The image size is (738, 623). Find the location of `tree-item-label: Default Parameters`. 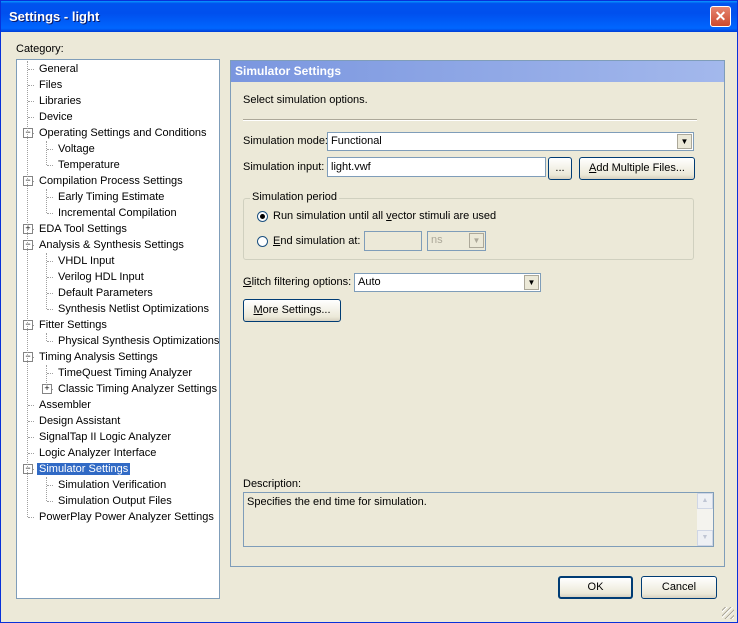

tree-item-label: Default Parameters is located at coordinates (105, 293).